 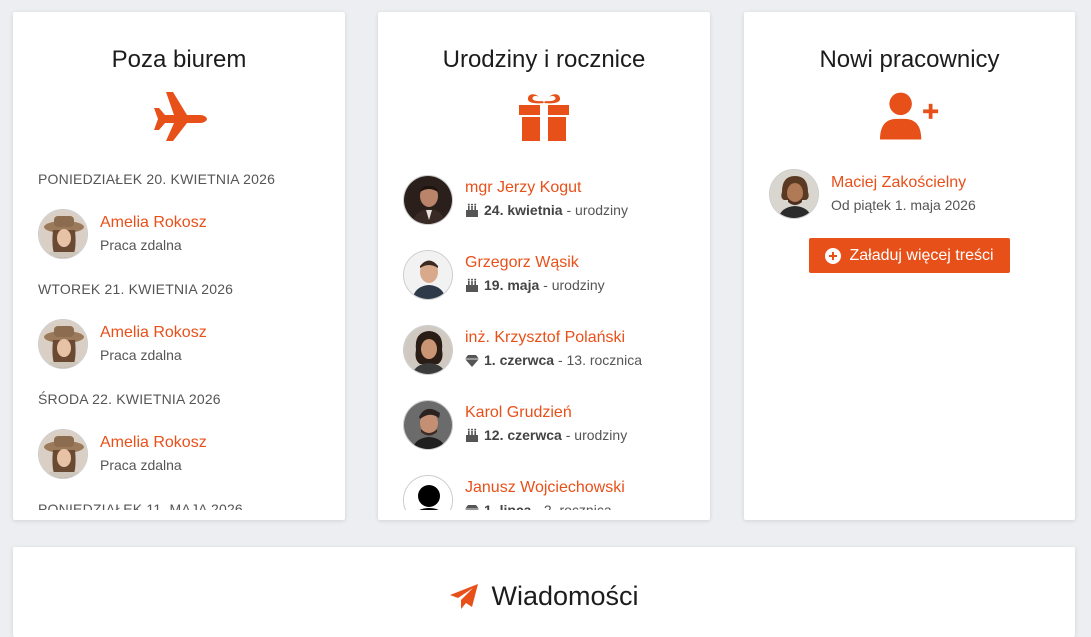 I want to click on person-name-link: Grzegorz Wąsik, so click(x=535, y=263).